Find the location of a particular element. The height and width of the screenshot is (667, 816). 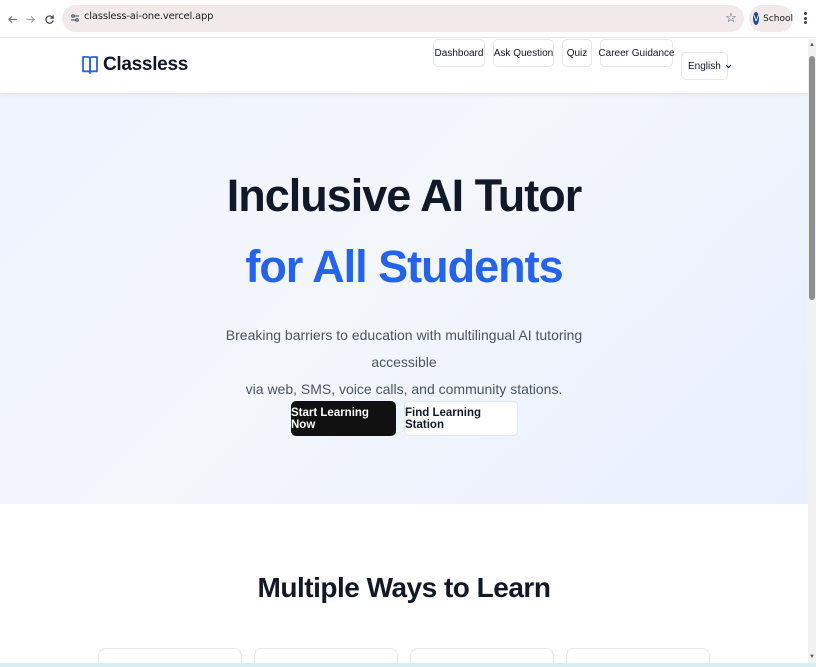

bookmark-star-icon: ☆ is located at coordinates (731, 18).